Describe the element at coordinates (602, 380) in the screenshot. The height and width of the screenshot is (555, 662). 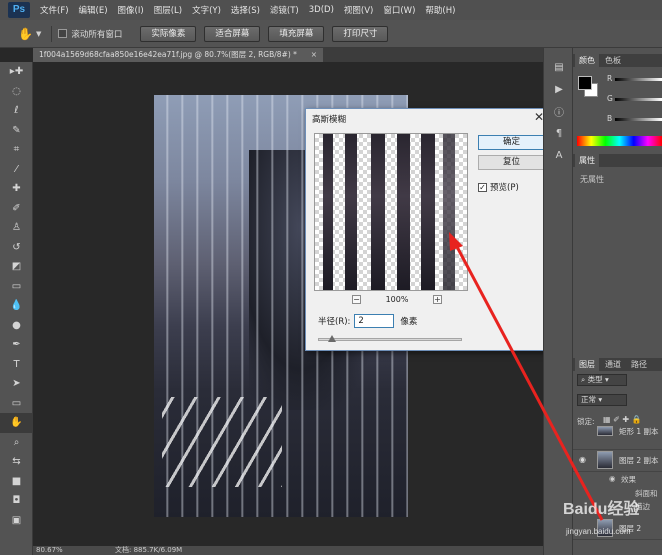
I see `layer-filter-kind-select: ⌕ 类型 ▾` at that location.